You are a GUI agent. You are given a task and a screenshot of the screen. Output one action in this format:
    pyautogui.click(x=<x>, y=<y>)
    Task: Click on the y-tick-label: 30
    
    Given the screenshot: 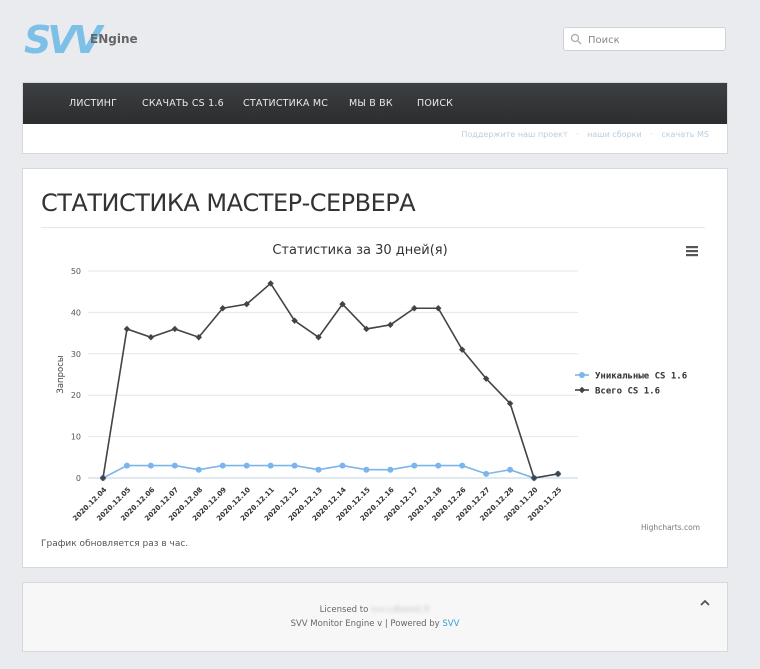 What is the action you would take?
    pyautogui.click(x=76, y=354)
    